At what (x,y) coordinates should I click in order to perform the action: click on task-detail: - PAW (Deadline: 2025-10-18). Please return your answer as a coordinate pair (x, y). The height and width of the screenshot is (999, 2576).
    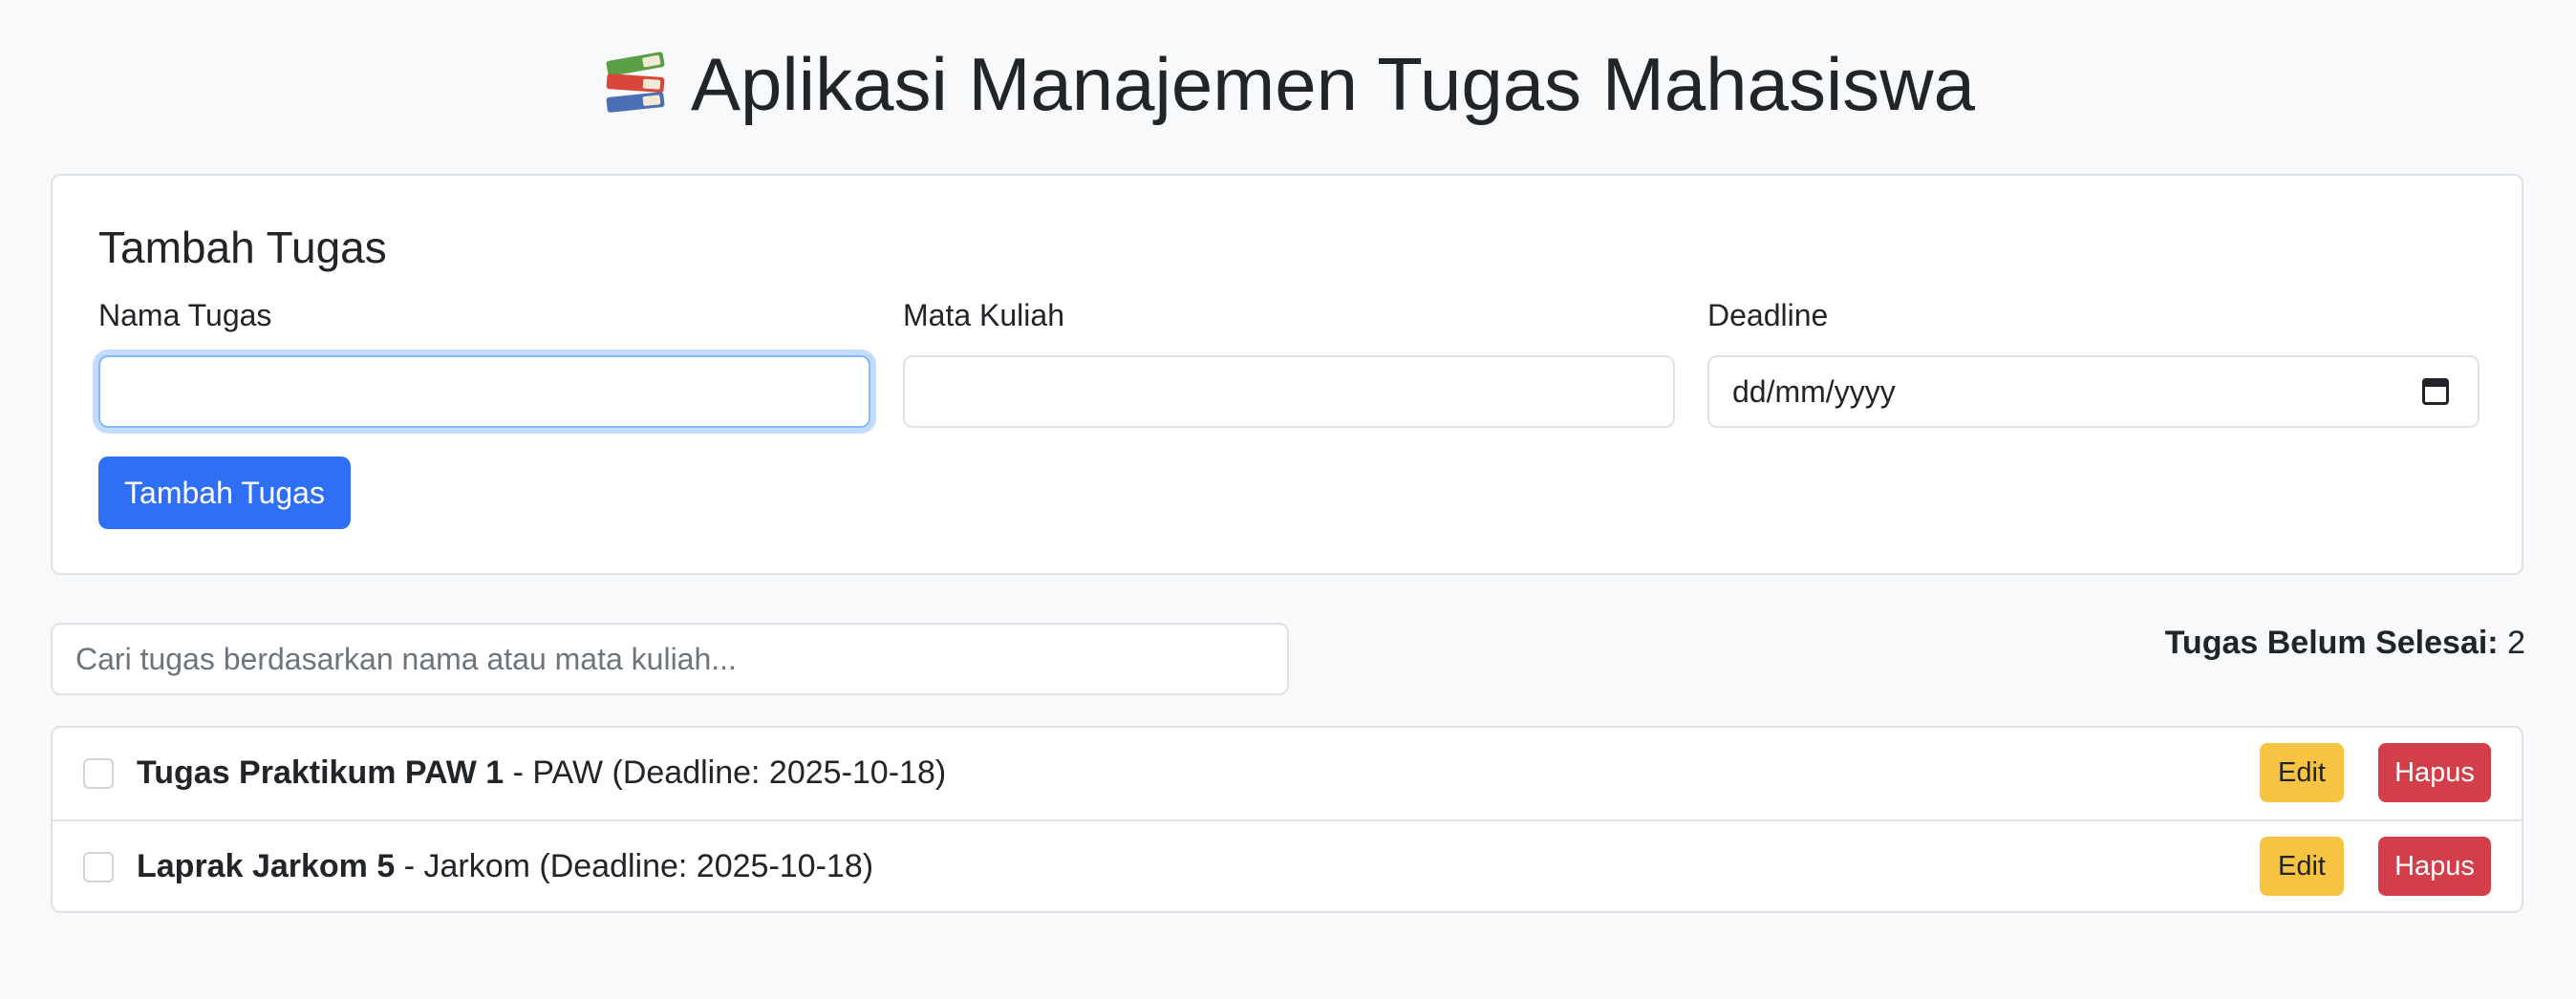
    Looking at the image, I should click on (725, 773).